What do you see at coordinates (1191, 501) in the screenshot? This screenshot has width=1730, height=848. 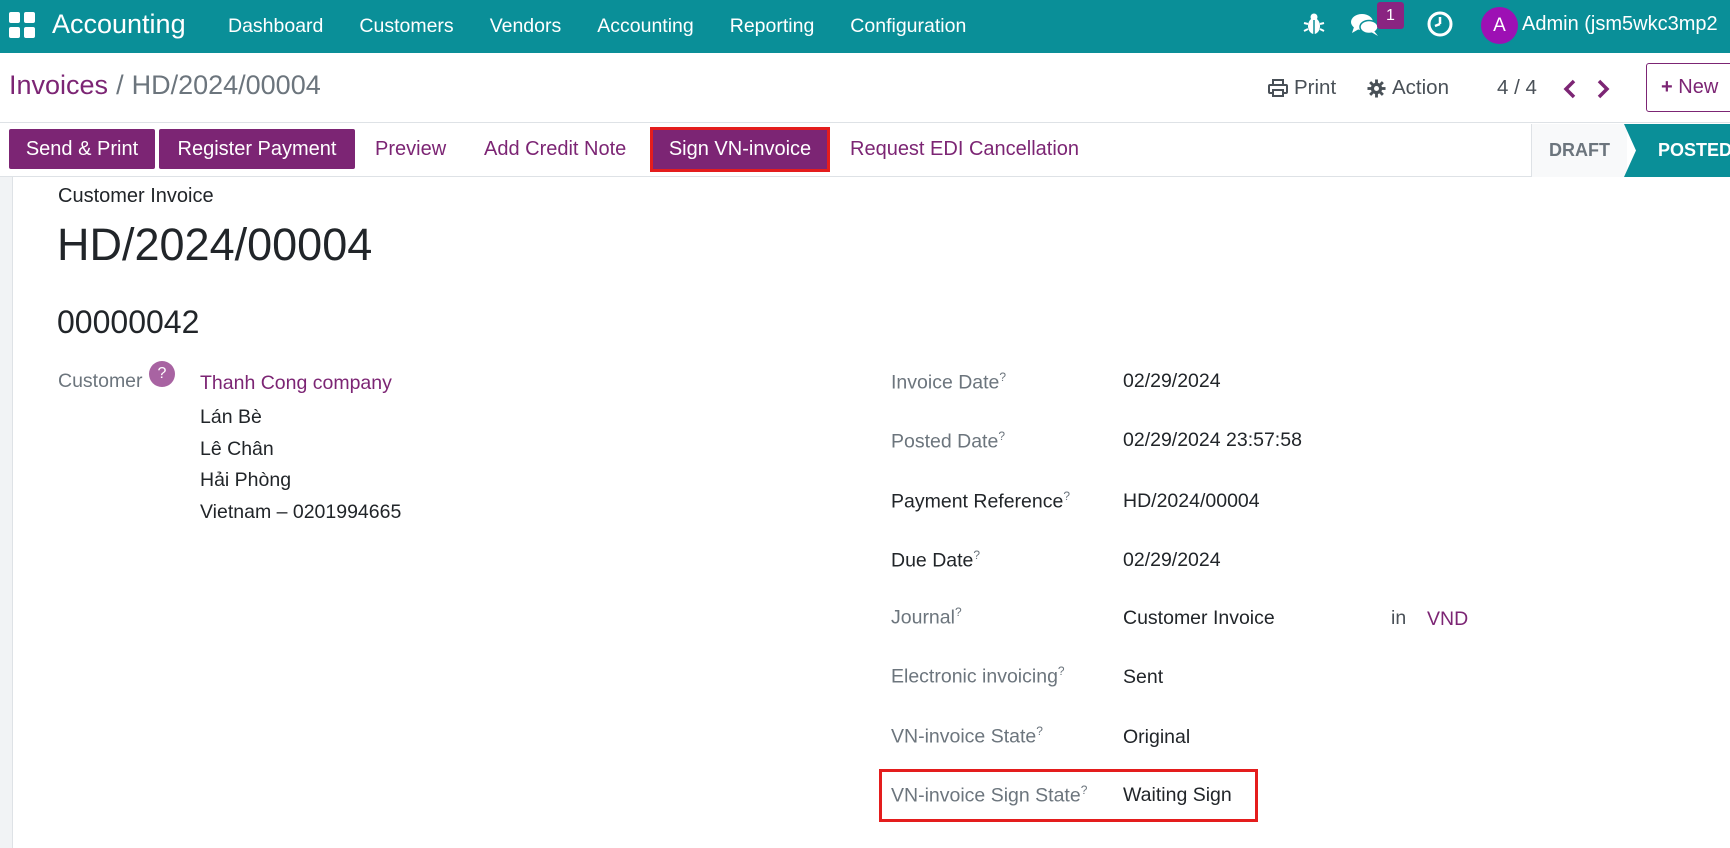 I see `payment-reference-value: HD/2024/00004` at bounding box center [1191, 501].